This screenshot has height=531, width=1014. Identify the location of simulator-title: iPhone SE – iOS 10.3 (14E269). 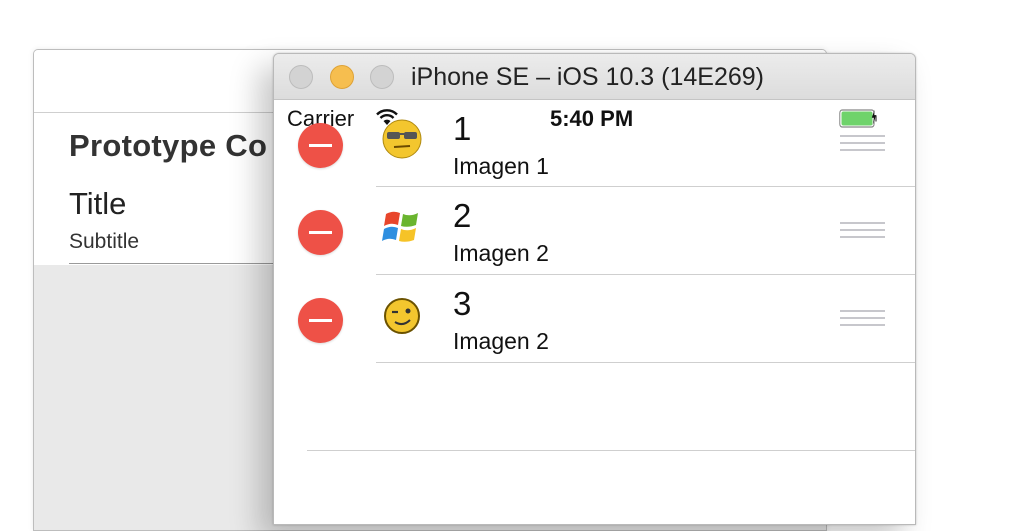
(588, 77).